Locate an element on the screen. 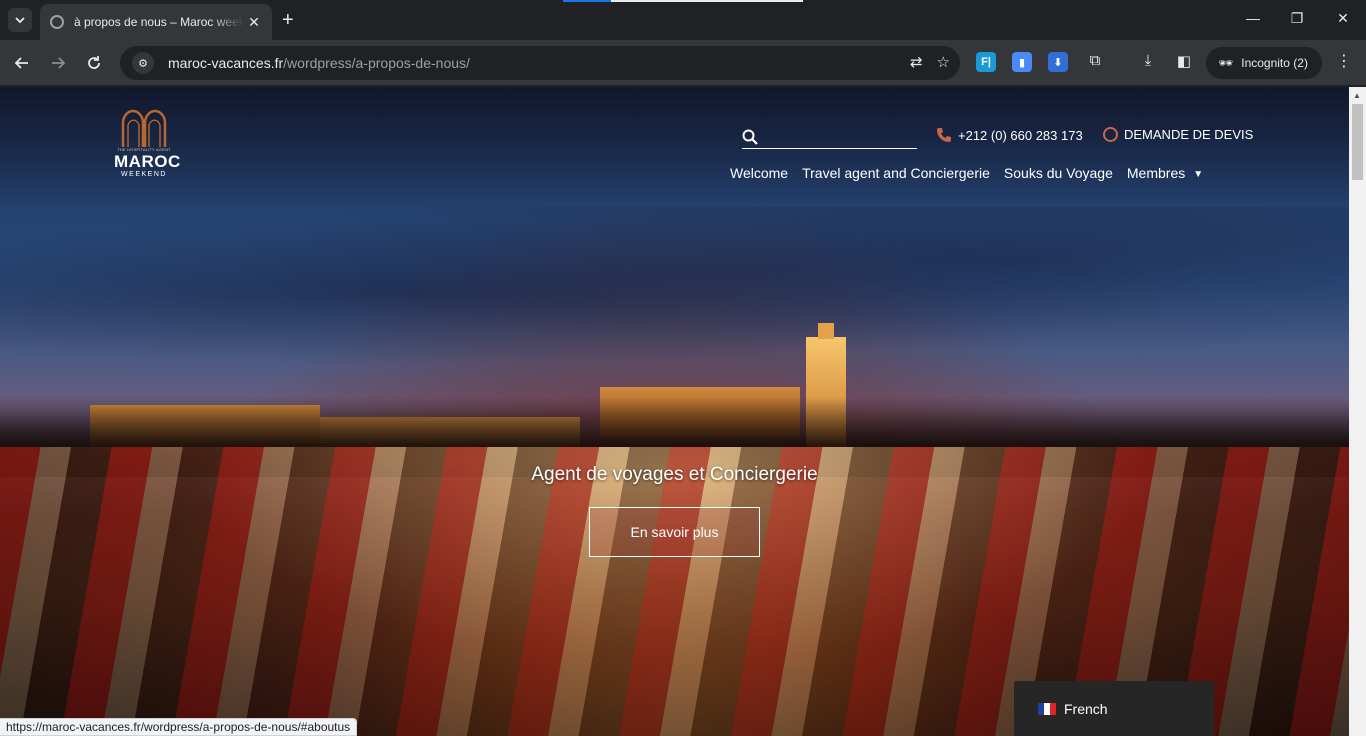 Image resolution: width=1366 pixels, height=736 pixels. logo-name: MAROC is located at coordinates (147, 161).